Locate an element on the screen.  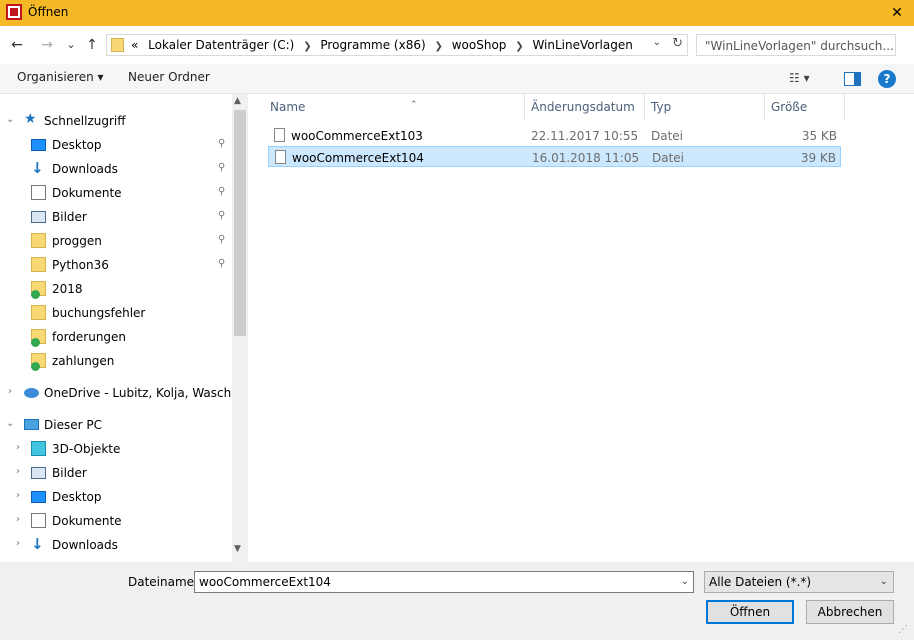
preview-pane-icon is located at coordinates (852, 79).